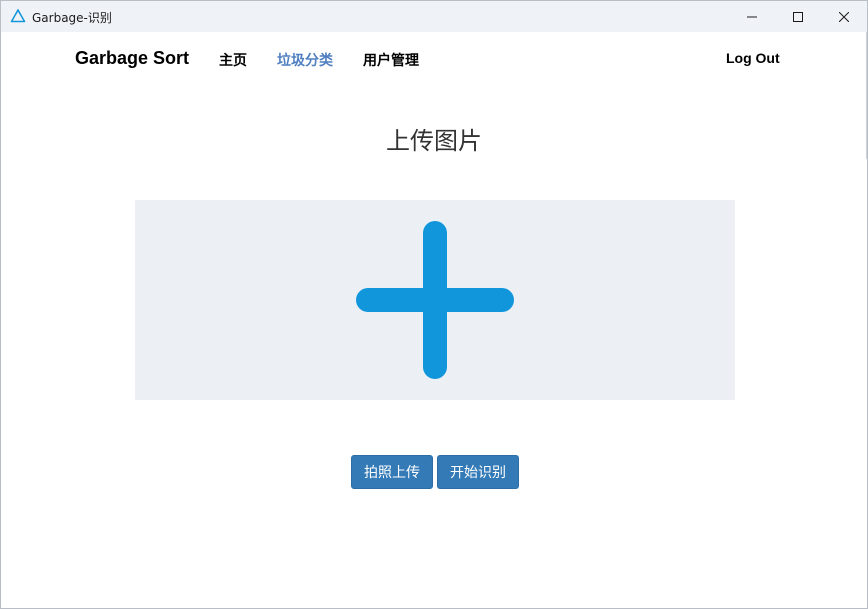 This screenshot has width=868, height=609. I want to click on maximize-icon, so click(798, 16).